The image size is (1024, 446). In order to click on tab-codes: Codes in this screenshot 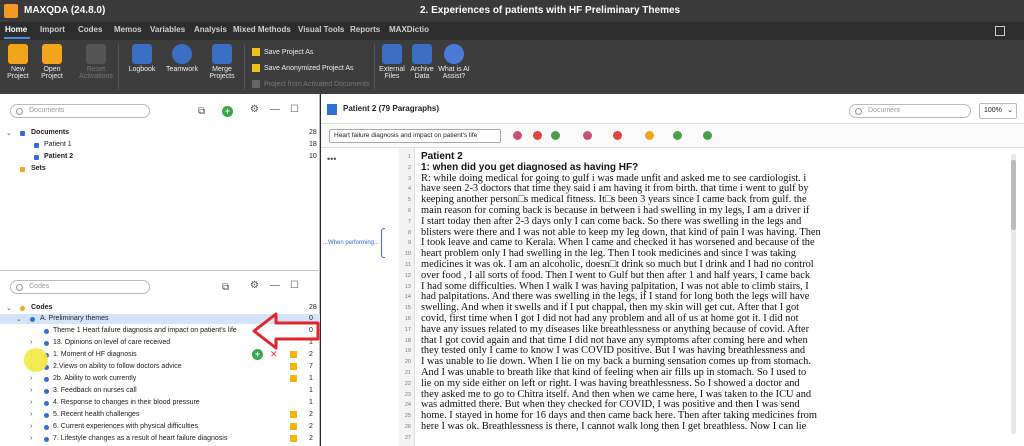, I will do `click(90, 29)`.